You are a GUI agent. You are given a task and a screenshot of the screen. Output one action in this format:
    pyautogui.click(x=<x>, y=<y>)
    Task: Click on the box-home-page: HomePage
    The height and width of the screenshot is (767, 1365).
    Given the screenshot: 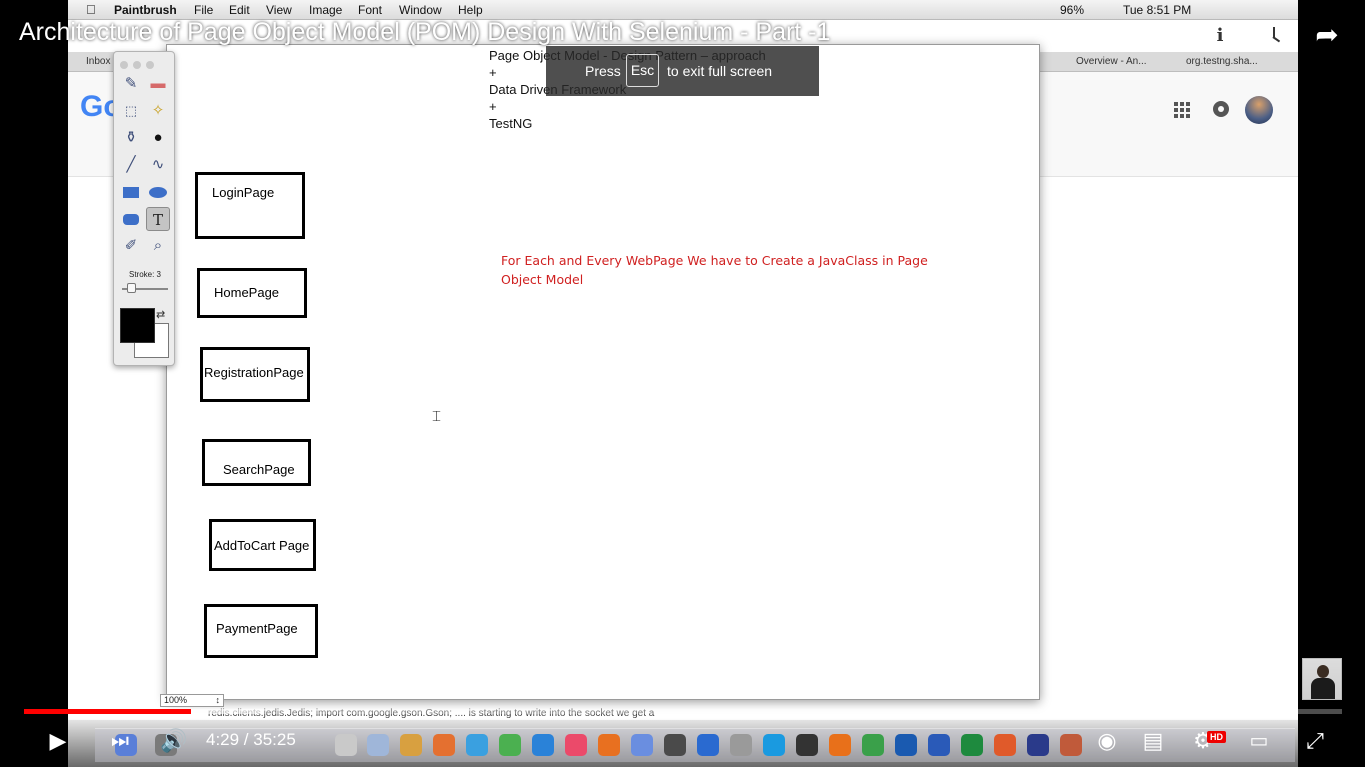 What is the action you would take?
    pyautogui.click(x=252, y=293)
    